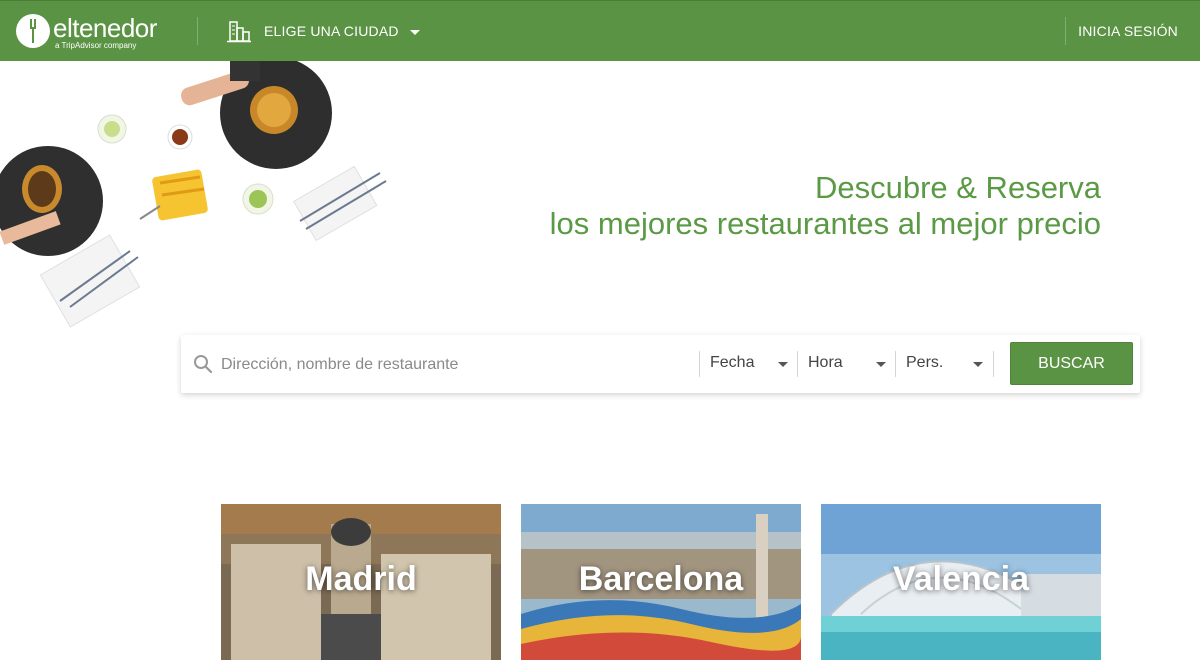  Describe the element at coordinates (661, 579) in the screenshot. I see `city-card-title: Barcelona` at that location.